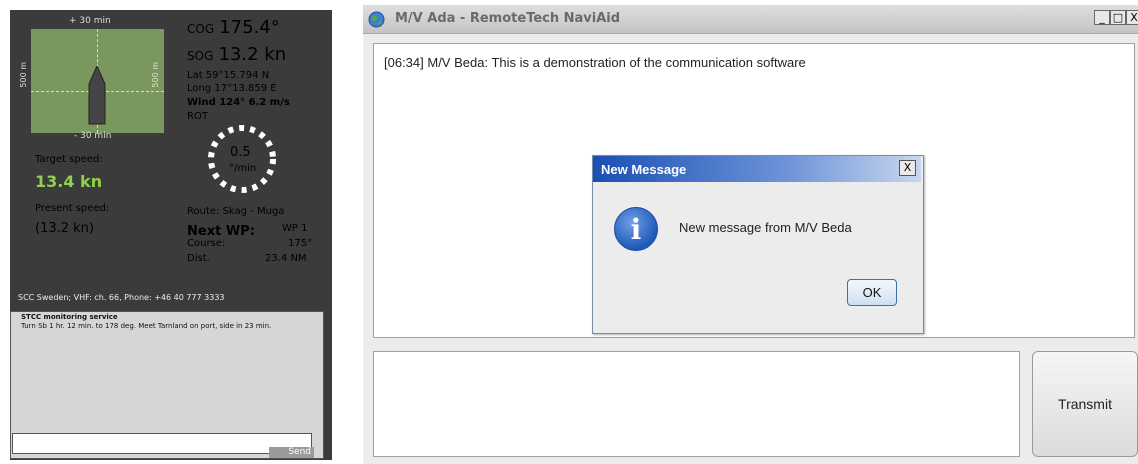  Describe the element at coordinates (201, 29) in the screenshot. I see `cog-label: COG` at that location.